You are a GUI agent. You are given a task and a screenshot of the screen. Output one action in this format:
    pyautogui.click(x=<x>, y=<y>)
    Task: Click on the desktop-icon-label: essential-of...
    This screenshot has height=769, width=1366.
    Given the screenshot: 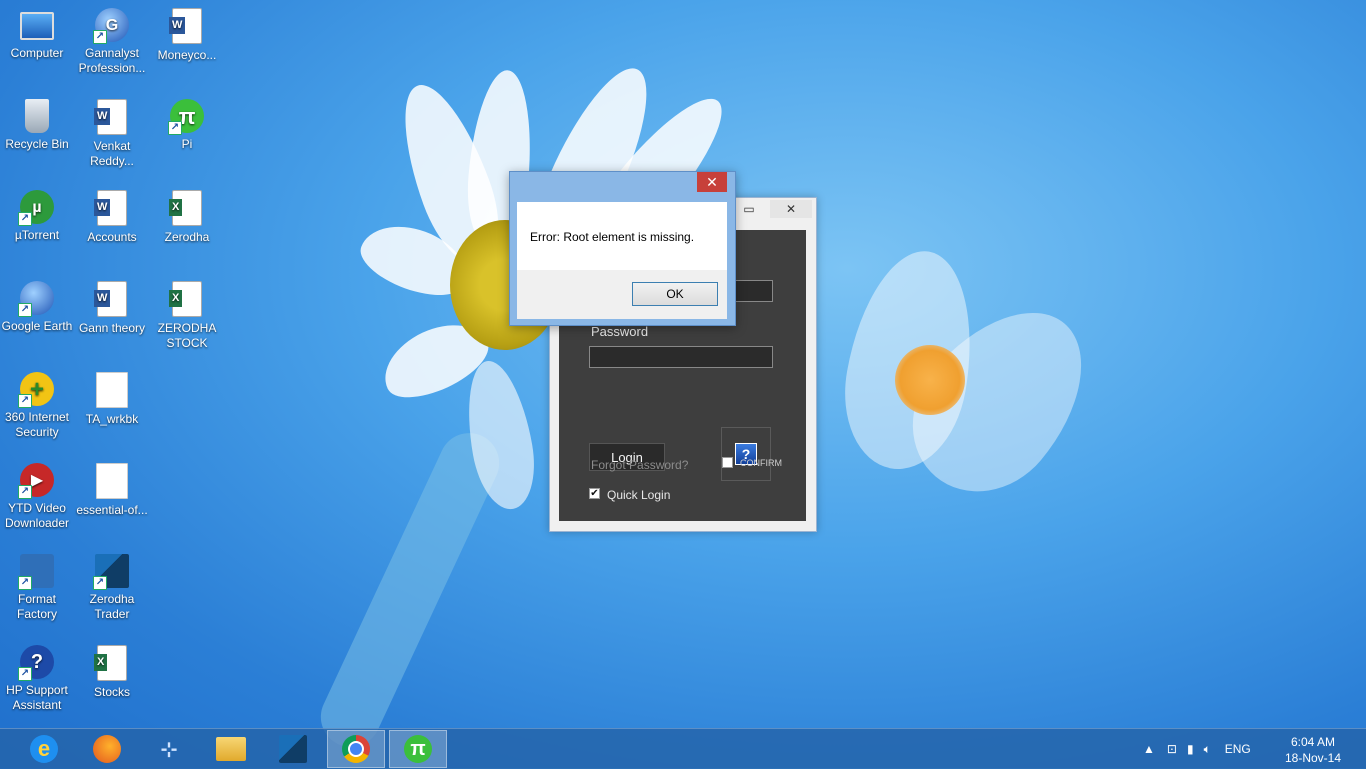 What is the action you would take?
    pyautogui.click(x=112, y=510)
    